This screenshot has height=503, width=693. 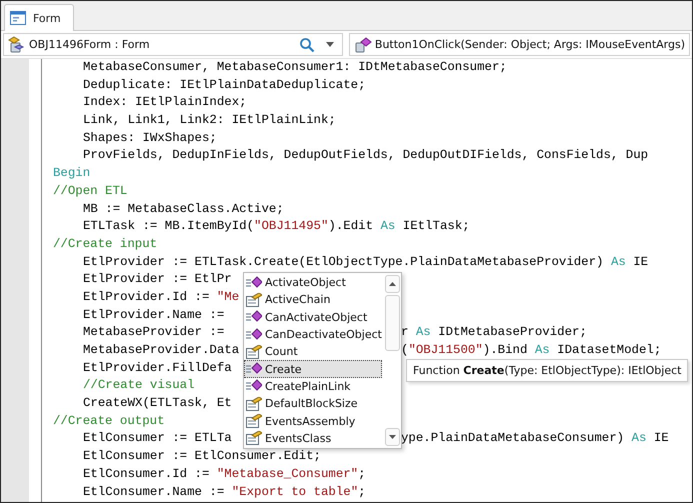 I want to click on completion-item: CreatePlainLink, so click(x=313, y=387).